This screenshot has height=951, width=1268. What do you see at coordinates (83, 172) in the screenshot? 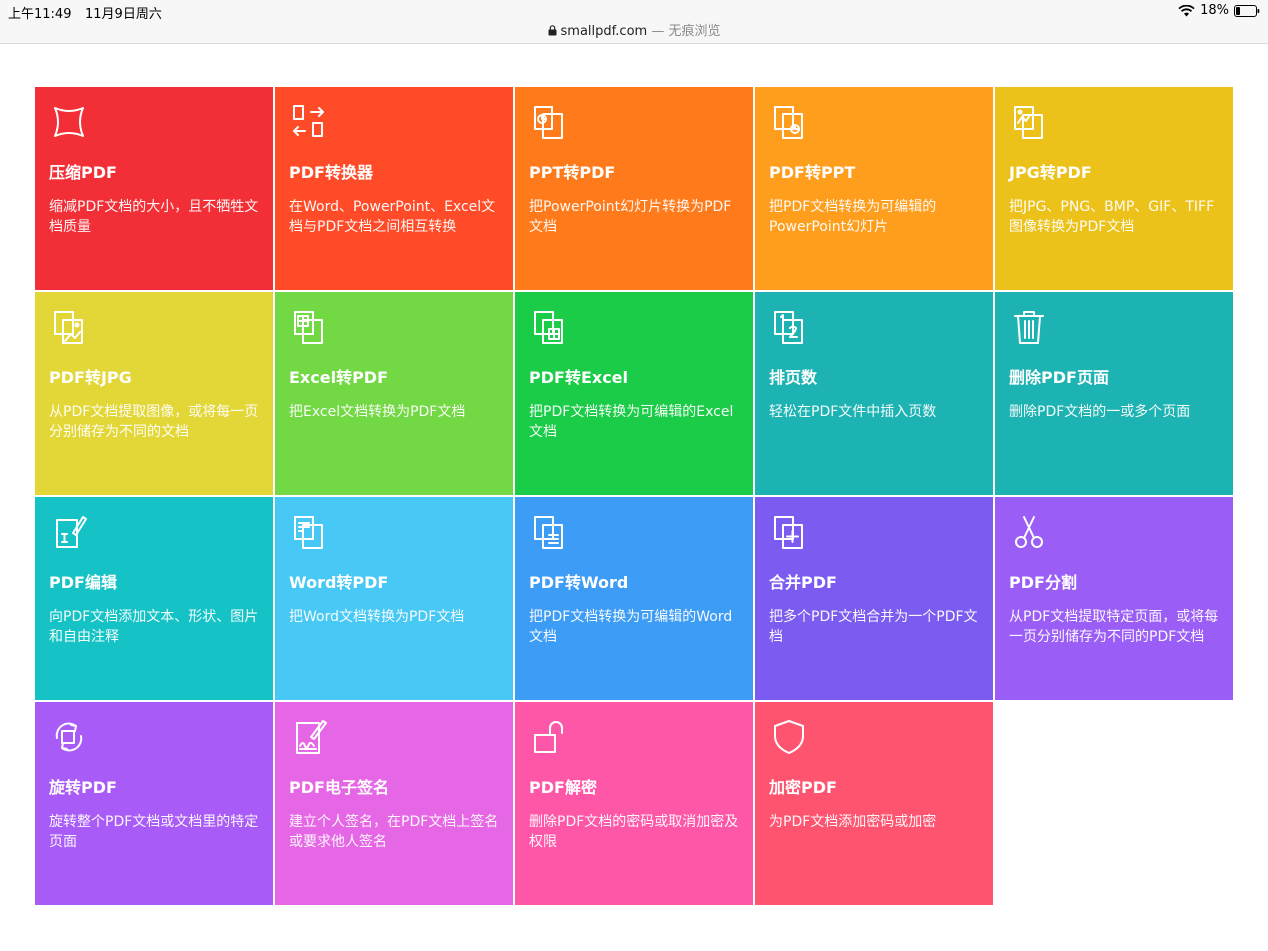
I see `tool-title: 压缩PDF` at bounding box center [83, 172].